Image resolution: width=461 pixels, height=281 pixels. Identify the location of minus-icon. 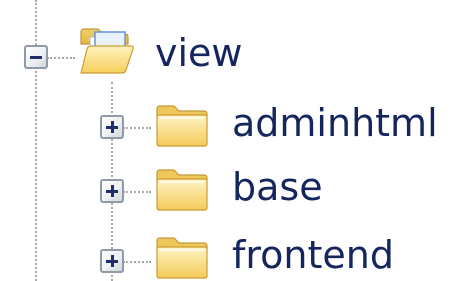
(36, 57).